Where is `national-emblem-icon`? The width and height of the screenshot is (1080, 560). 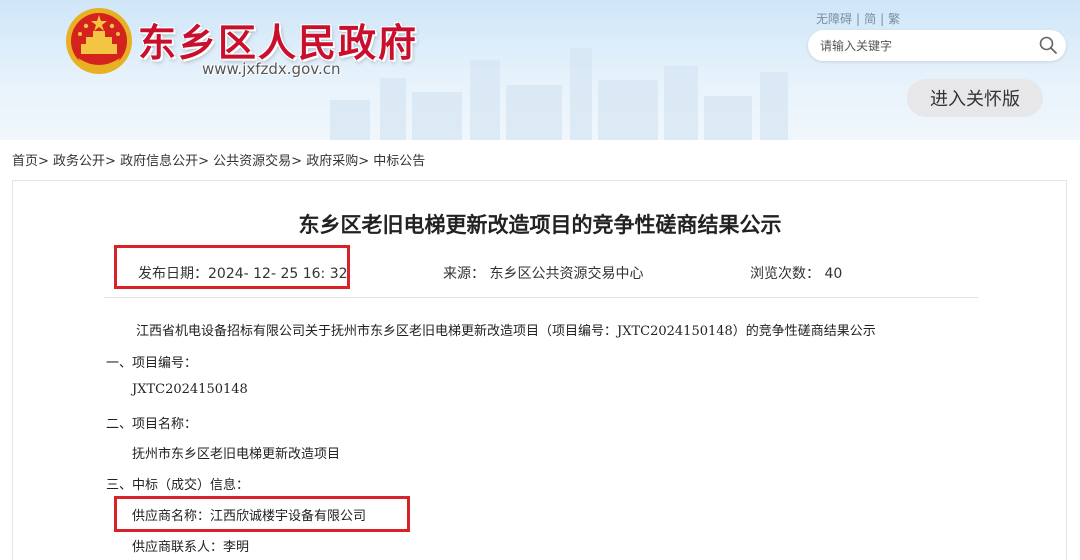
national-emblem-icon is located at coordinates (99, 41).